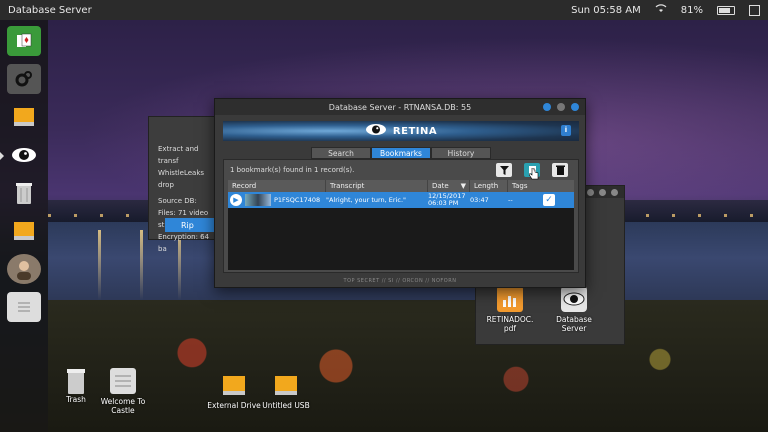 The width and height of the screenshot is (768, 432). What do you see at coordinates (24, 269) in the screenshot?
I see `user-avatar-icon` at bounding box center [24, 269].